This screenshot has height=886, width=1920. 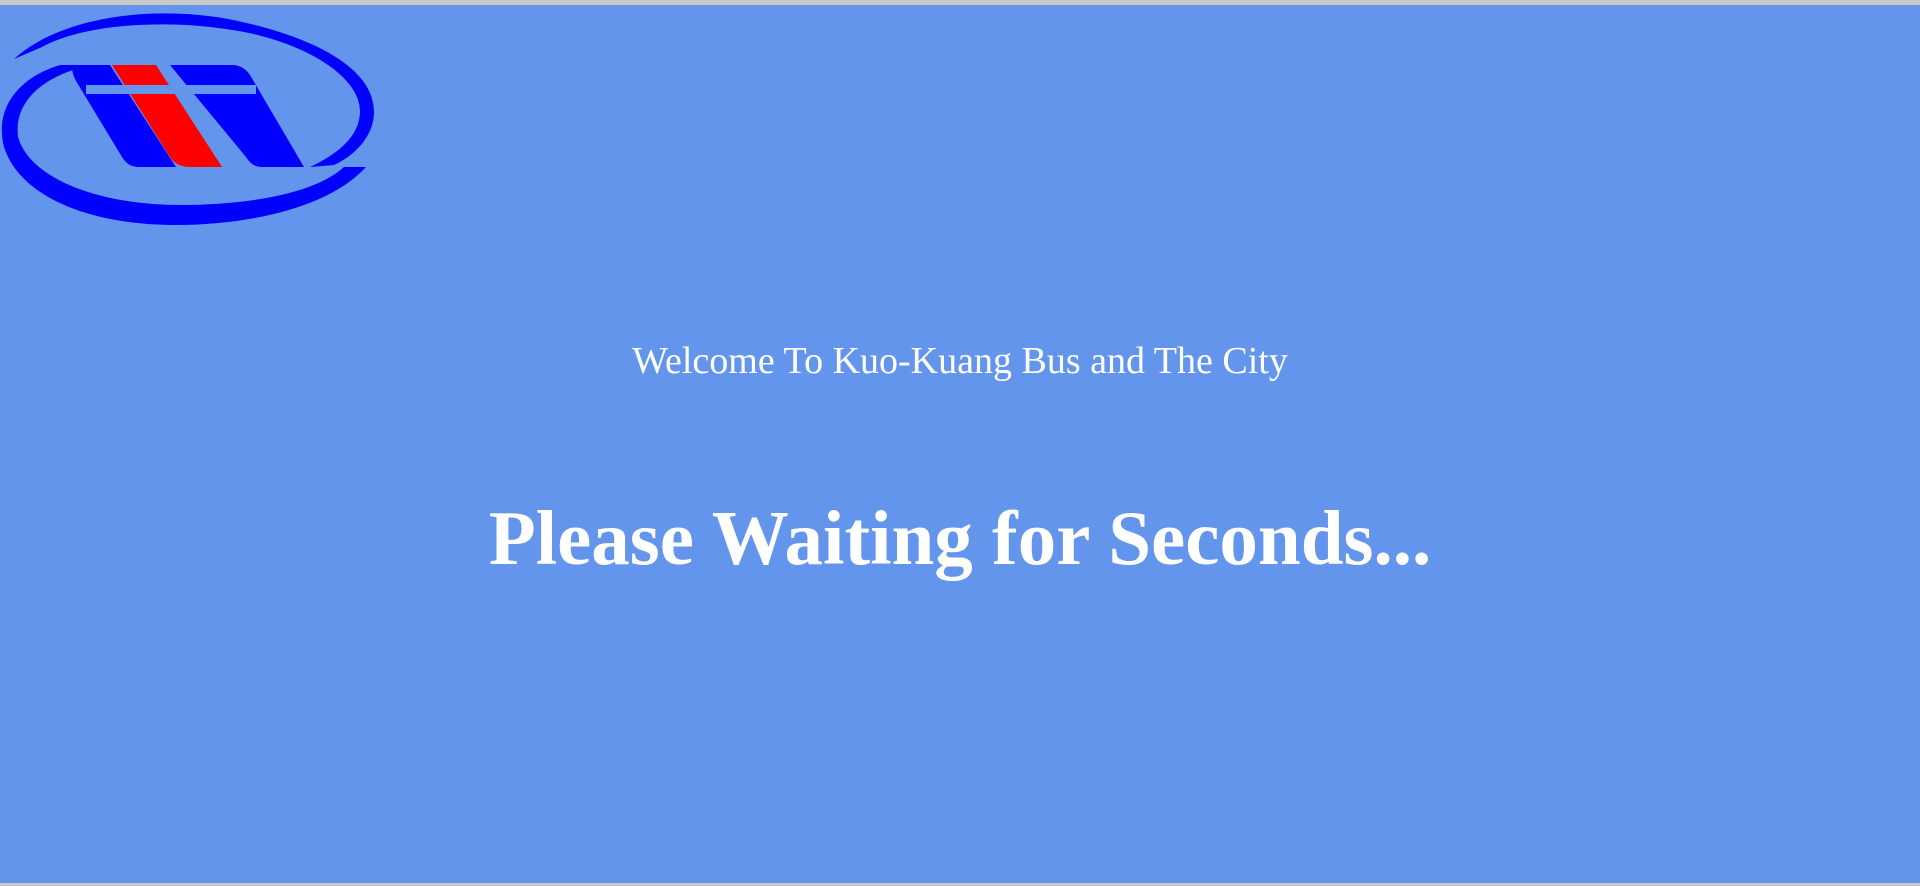 What do you see at coordinates (171, 89) in the screenshot?
I see `logo-band` at bounding box center [171, 89].